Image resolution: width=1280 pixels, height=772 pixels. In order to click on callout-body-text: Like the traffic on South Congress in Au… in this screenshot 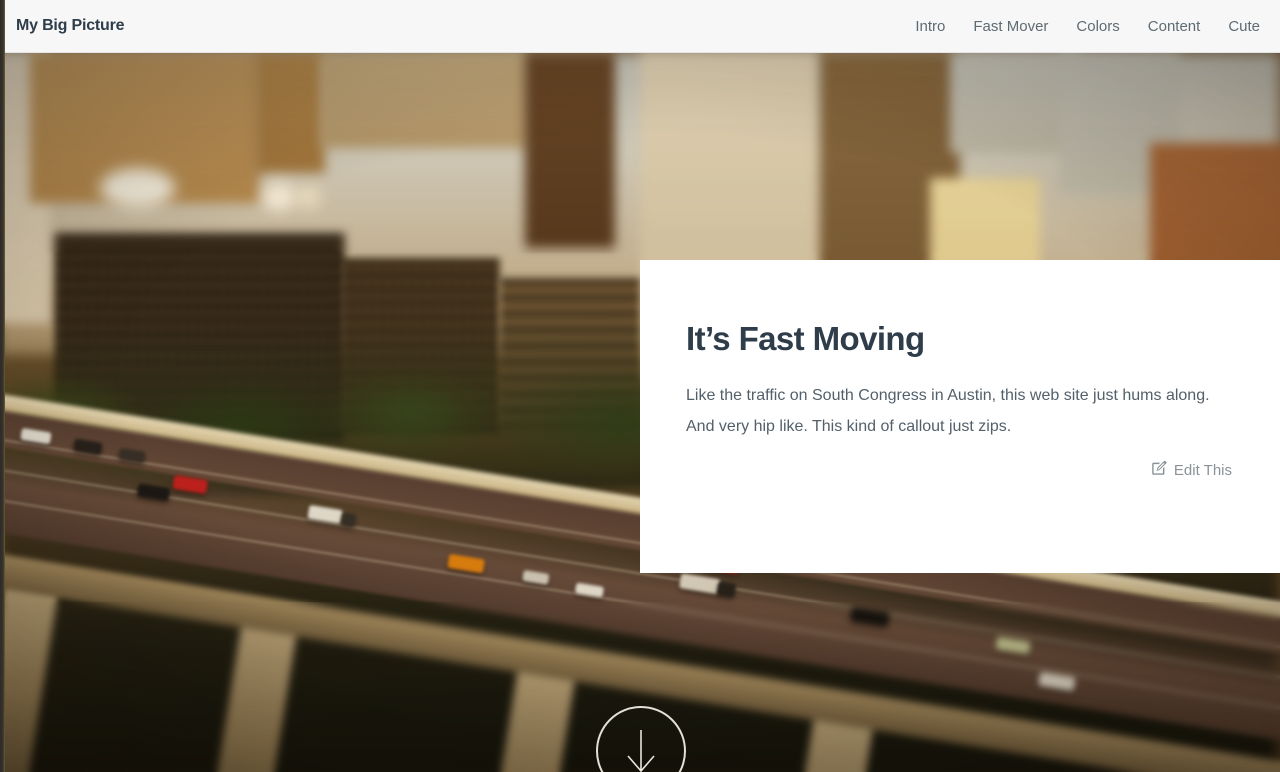, I will do `click(948, 411)`.